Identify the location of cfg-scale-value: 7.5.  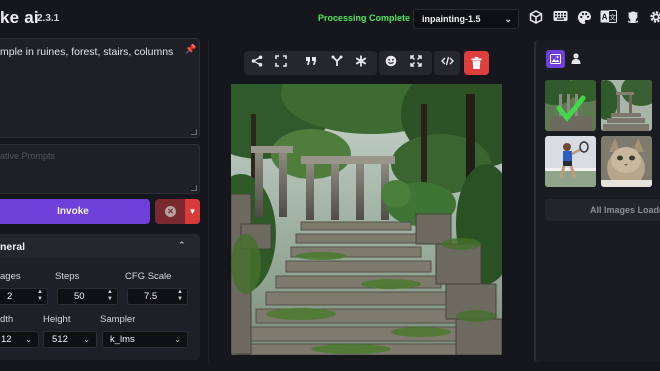
(151, 296).